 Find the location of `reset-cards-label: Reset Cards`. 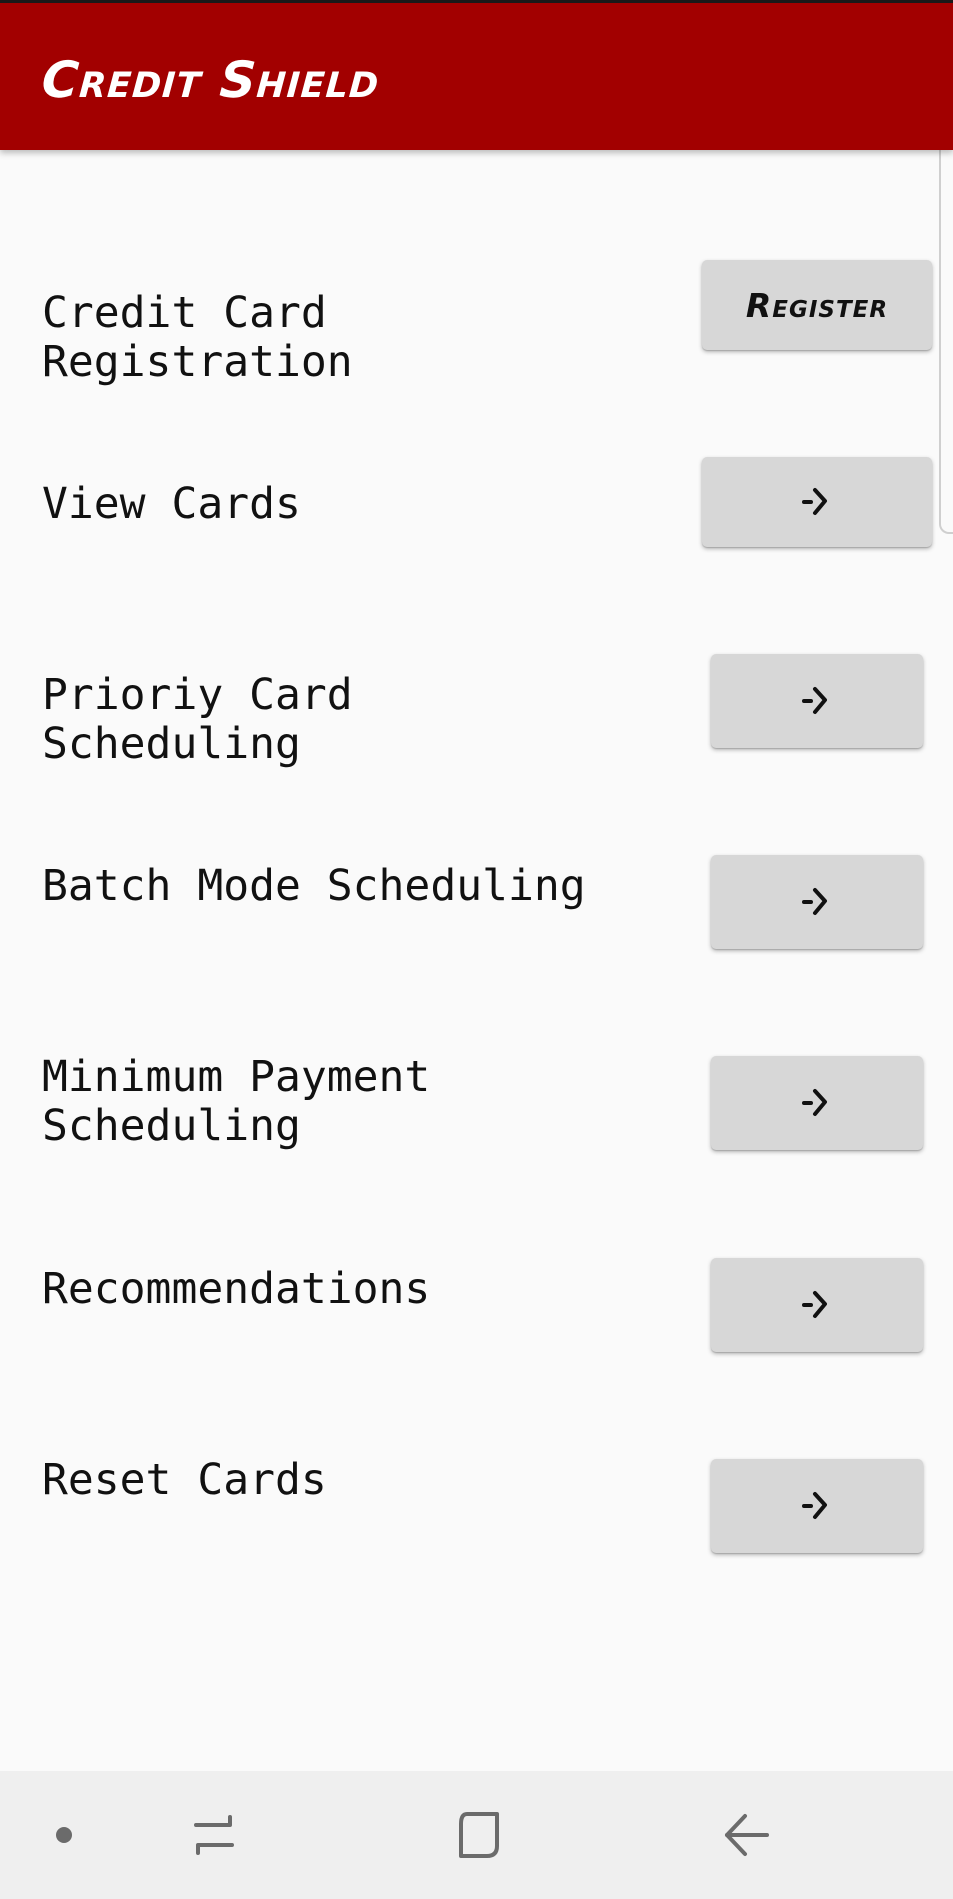

reset-cards-label: Reset Cards is located at coordinates (184, 1480).